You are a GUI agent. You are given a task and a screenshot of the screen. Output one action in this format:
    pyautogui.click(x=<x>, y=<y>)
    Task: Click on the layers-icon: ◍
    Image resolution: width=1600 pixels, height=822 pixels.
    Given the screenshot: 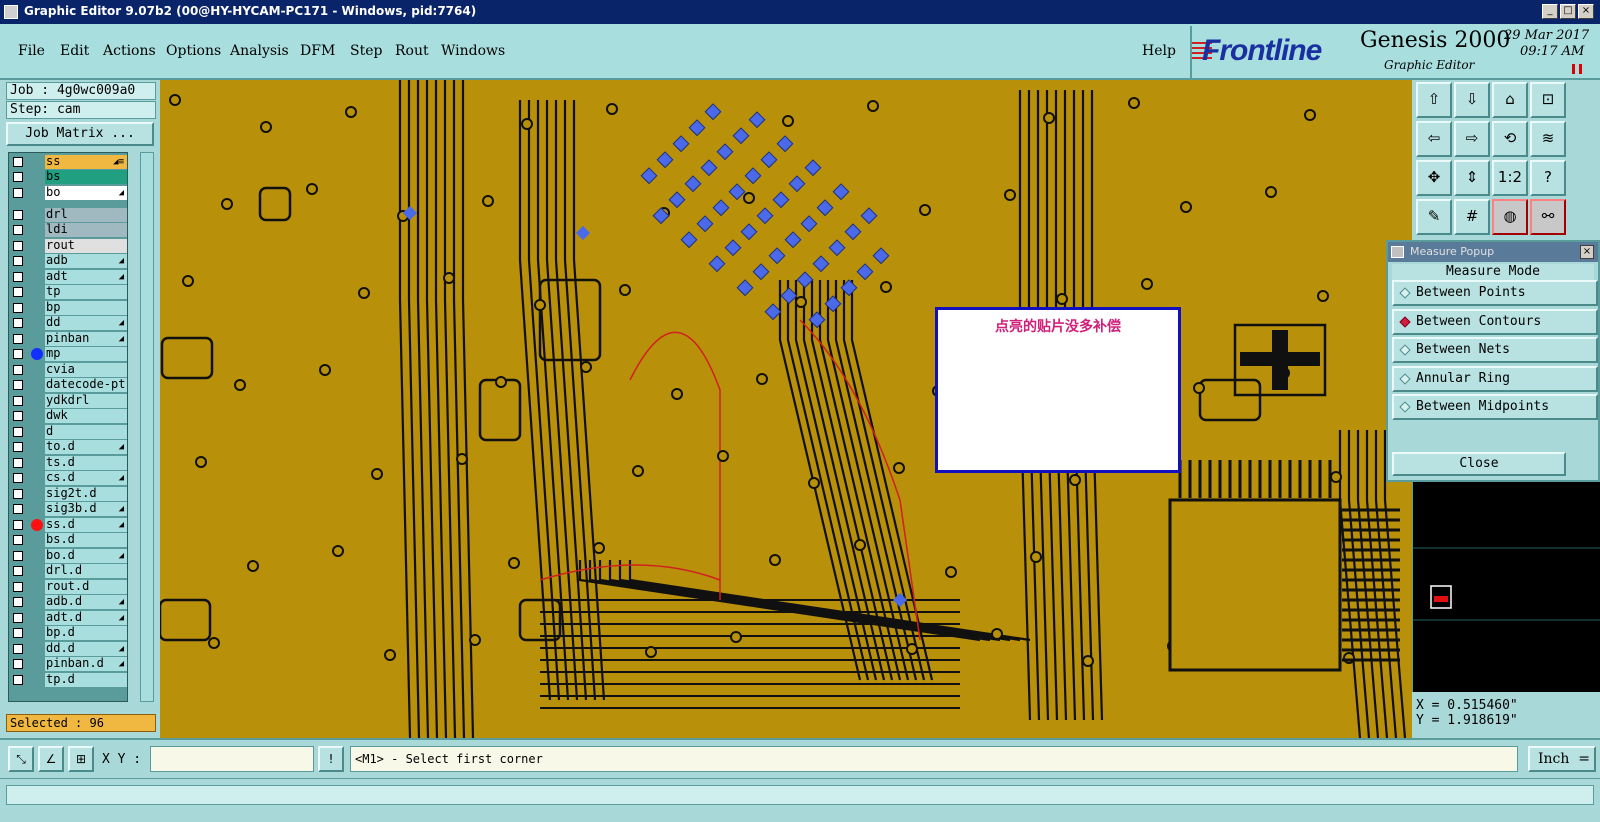 What is the action you would take?
    pyautogui.click(x=1510, y=217)
    